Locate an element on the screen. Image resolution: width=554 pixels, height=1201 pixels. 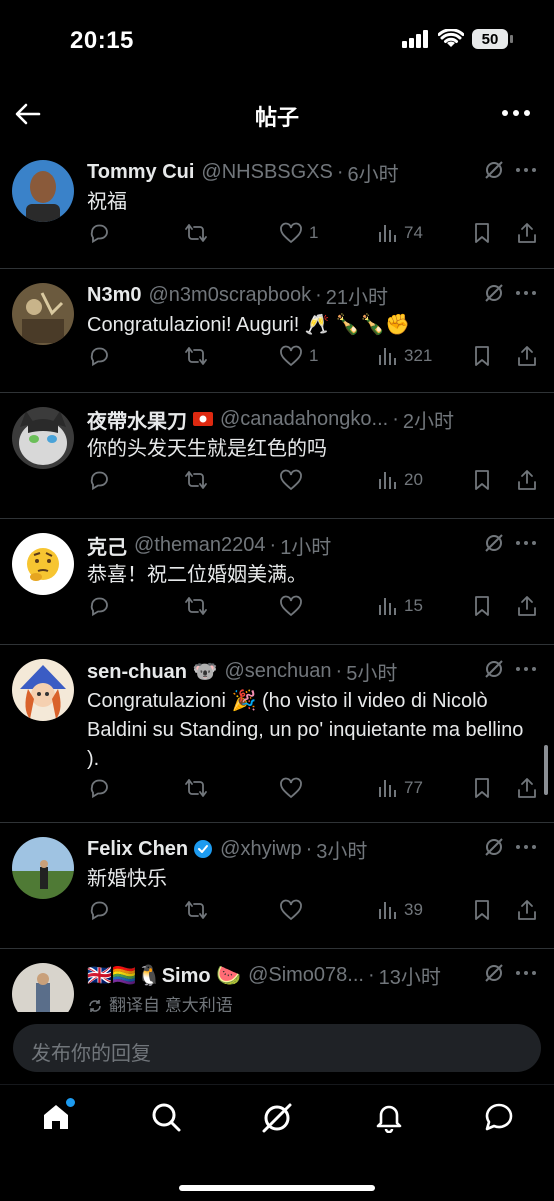
views-button: 77 is located at coordinates (399, 788).